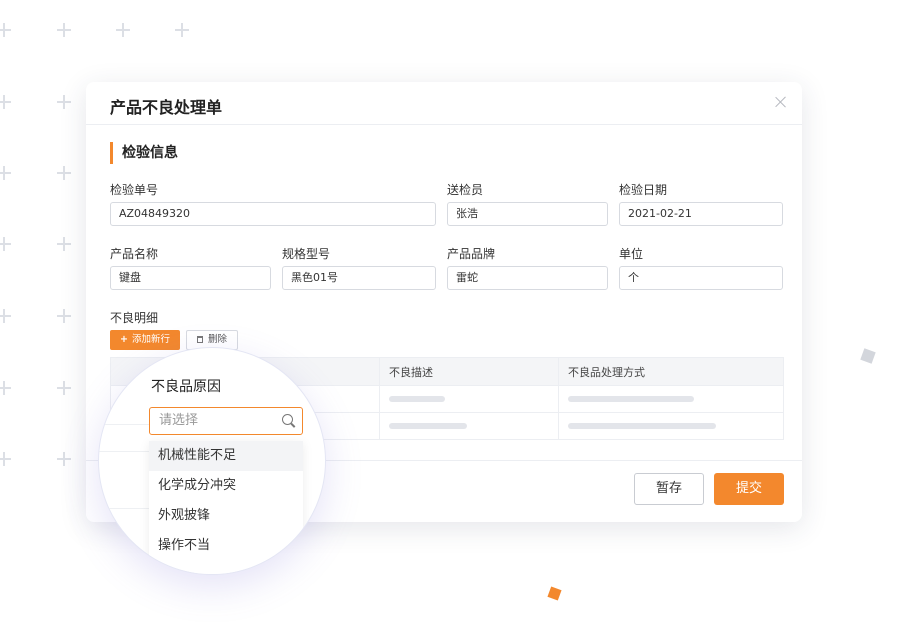 This screenshot has width=900, height=641. I want to click on add-row-label: 添加新行, so click(150, 339).